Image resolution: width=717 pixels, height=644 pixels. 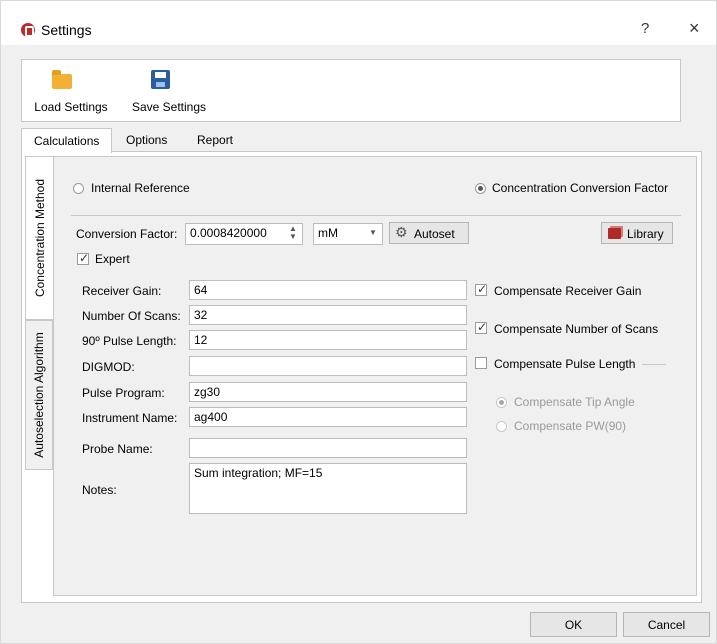 What do you see at coordinates (160, 79) in the screenshot?
I see `save-disk-icon` at bounding box center [160, 79].